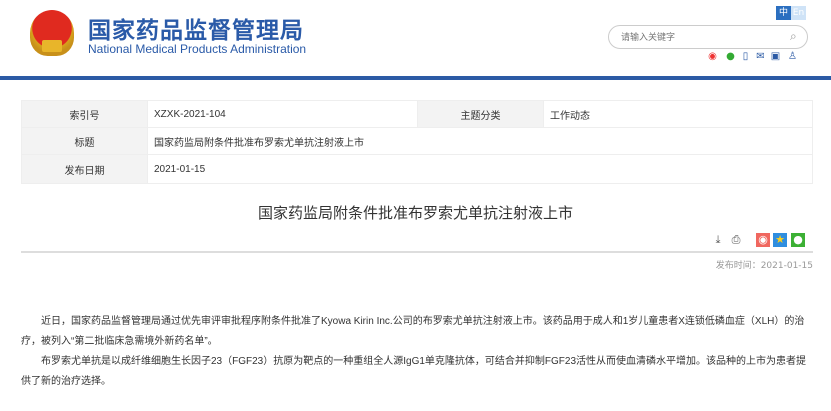 The width and height of the screenshot is (831, 411). What do you see at coordinates (678, 114) in the screenshot?
I see `topic-value: 工作动态` at bounding box center [678, 114].